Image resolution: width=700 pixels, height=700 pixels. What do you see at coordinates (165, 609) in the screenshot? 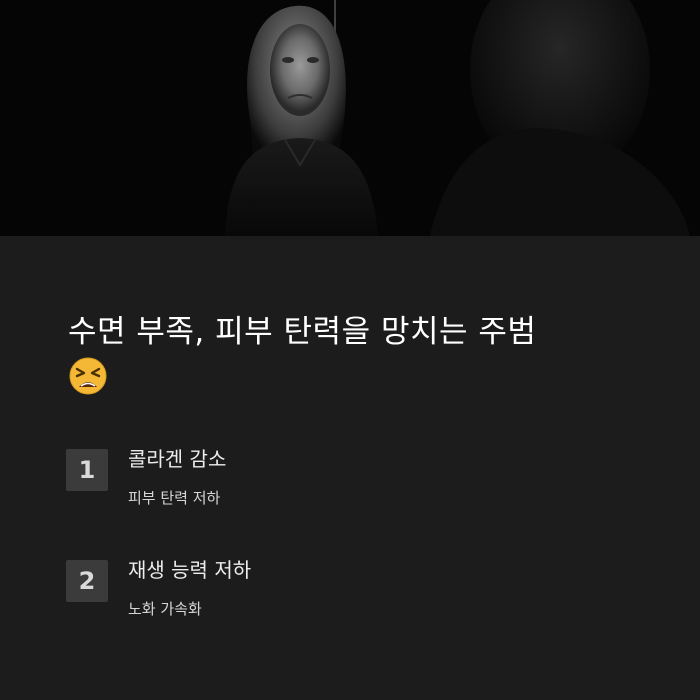
I see `item-subtitle: 노화 가속화` at bounding box center [165, 609].